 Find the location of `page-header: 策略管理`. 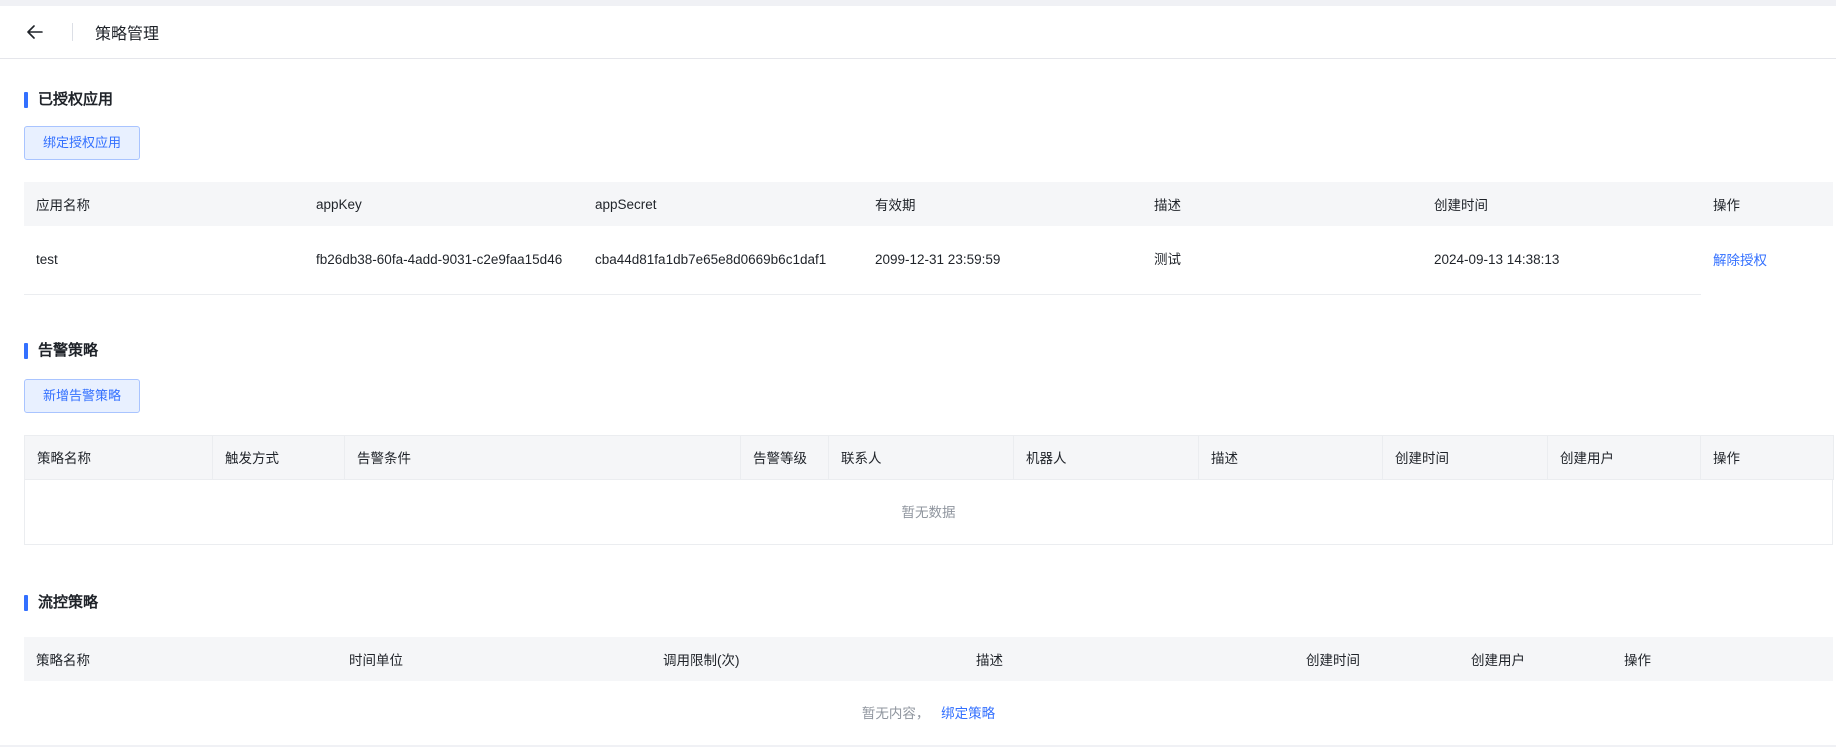

page-header: 策略管理 is located at coordinates (918, 32).